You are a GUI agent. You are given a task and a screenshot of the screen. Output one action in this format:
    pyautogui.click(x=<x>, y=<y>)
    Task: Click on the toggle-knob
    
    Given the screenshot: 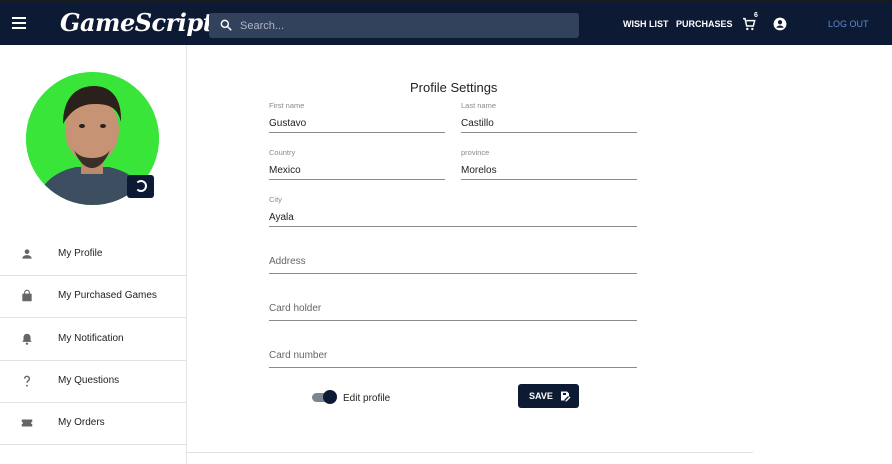 What is the action you would take?
    pyautogui.click(x=330, y=397)
    